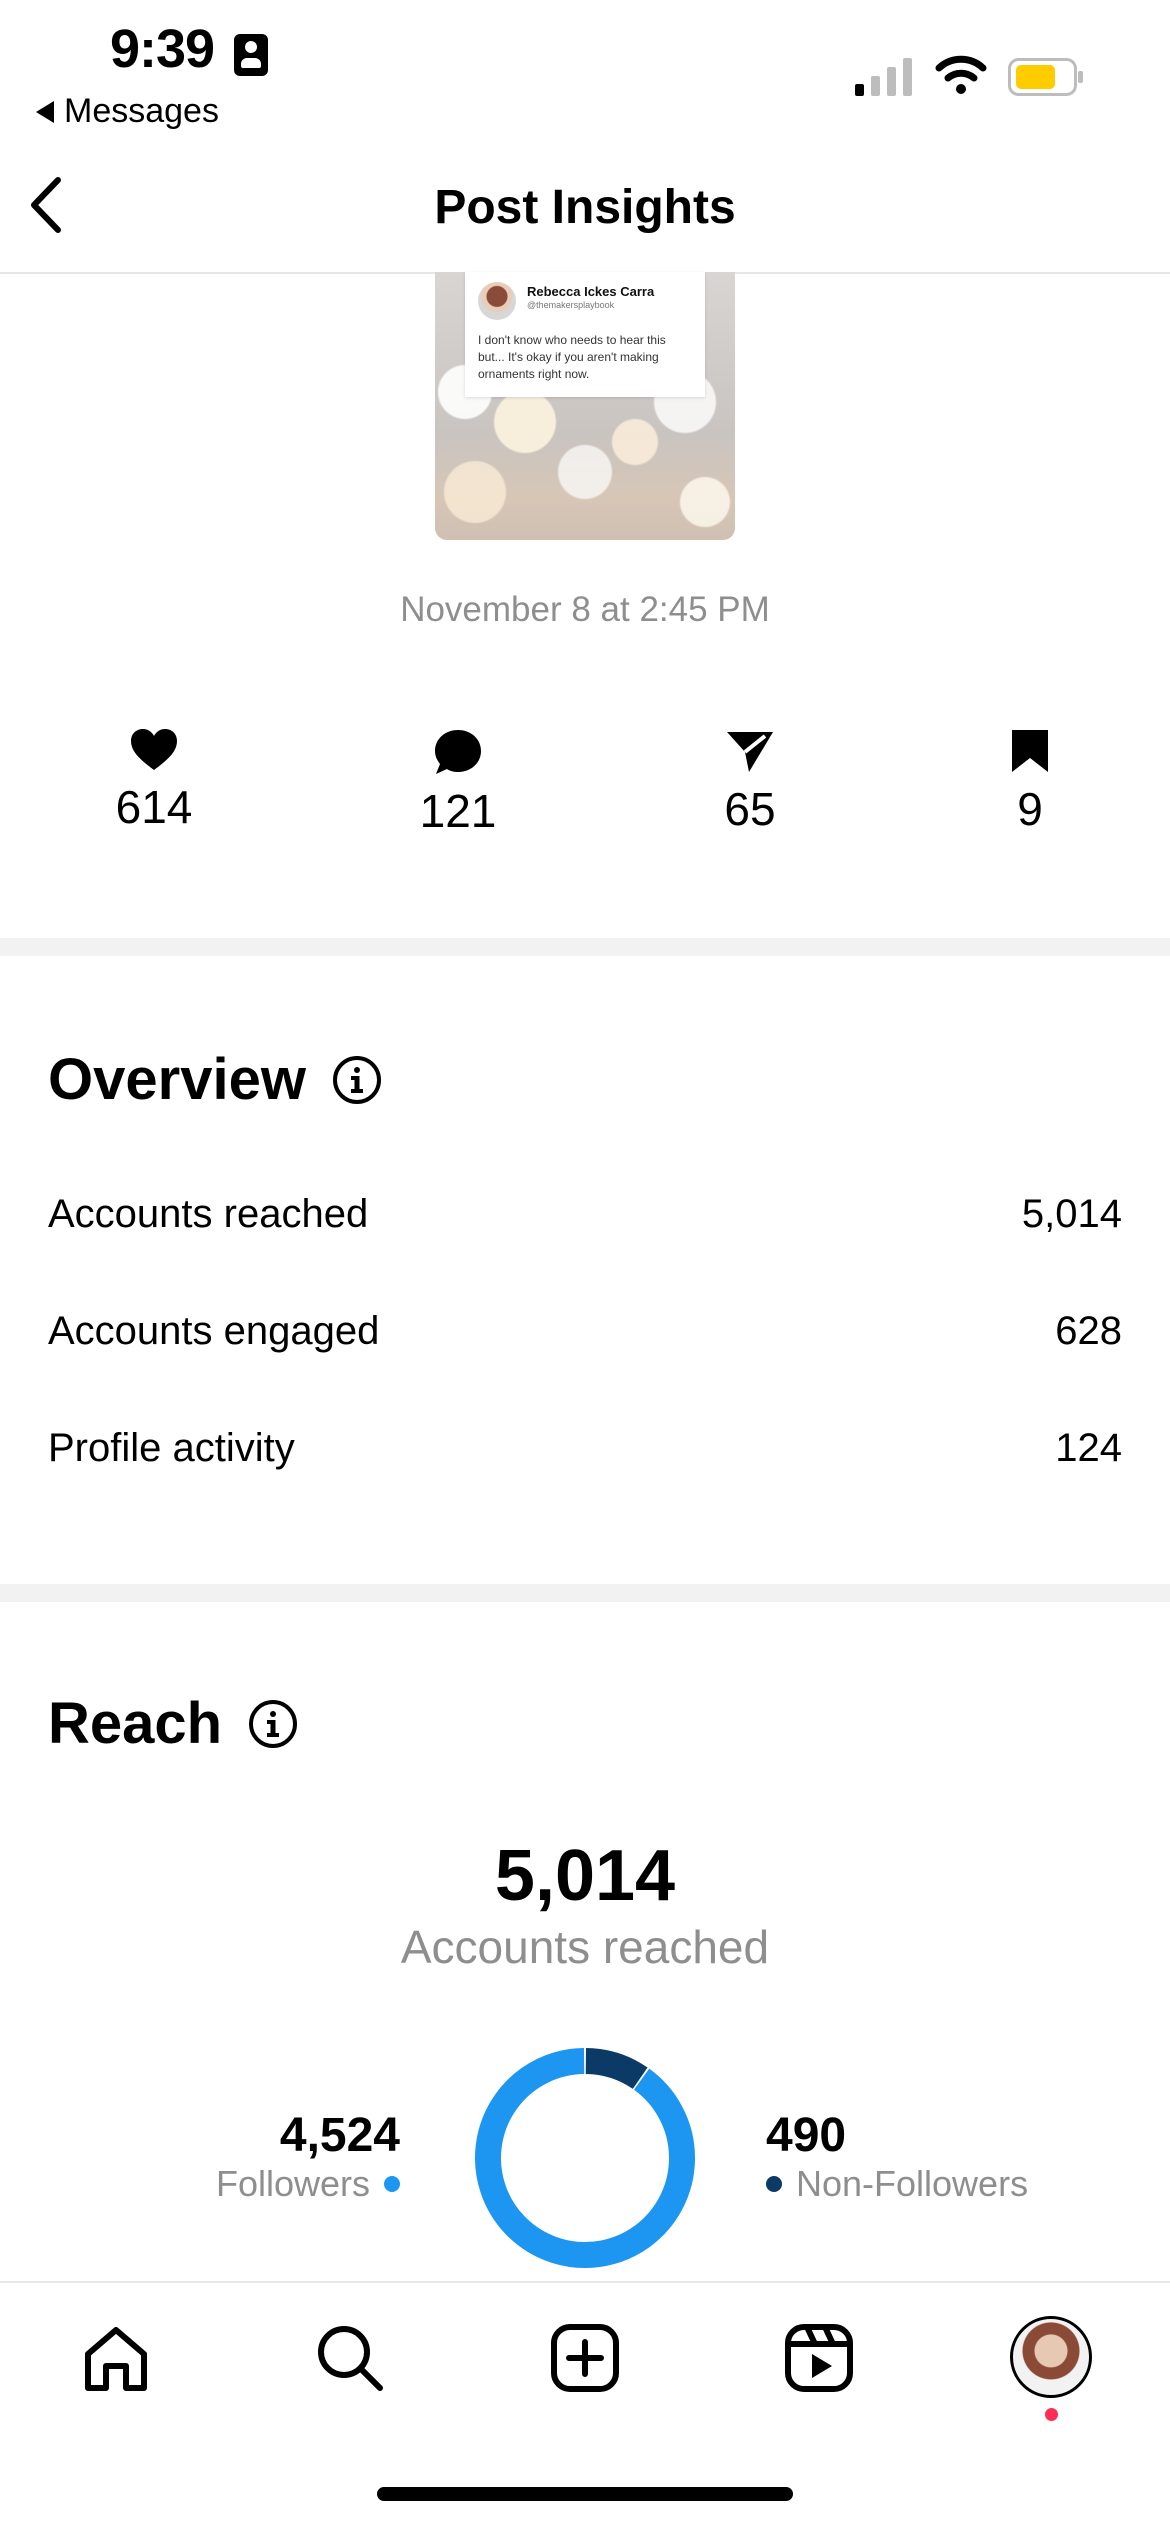 The width and height of the screenshot is (1170, 2532). I want to click on accounts-engaged-value: 628, so click(1088, 1331).